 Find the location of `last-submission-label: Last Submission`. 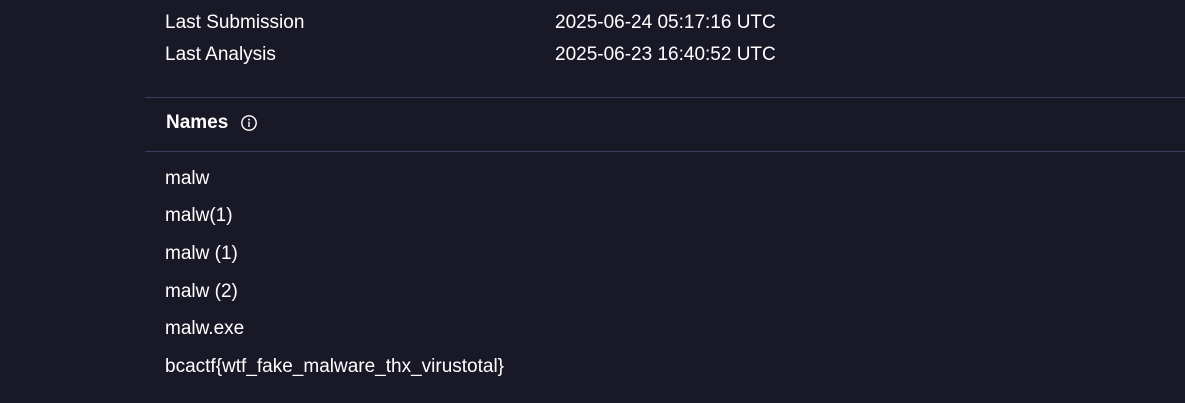

last-submission-label: Last Submission is located at coordinates (235, 22).